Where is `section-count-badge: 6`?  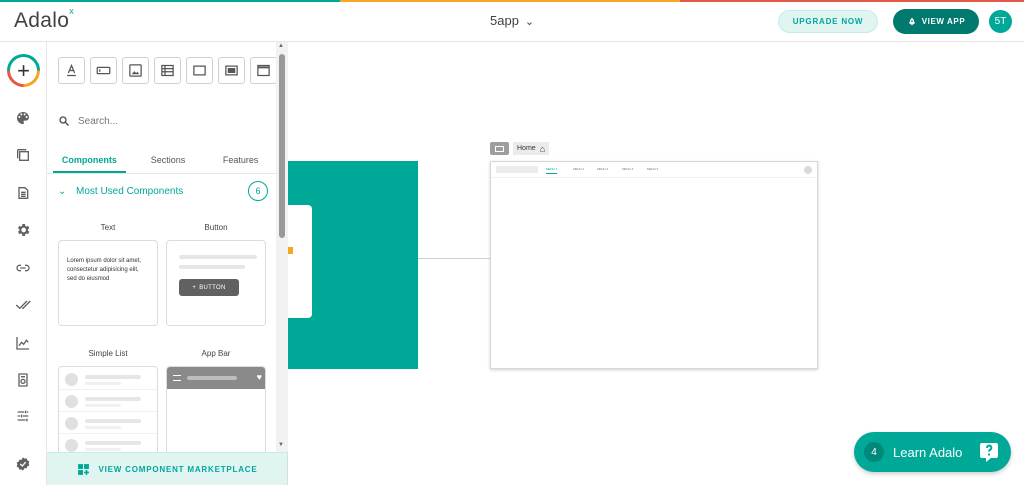
section-count-badge: 6 is located at coordinates (258, 191).